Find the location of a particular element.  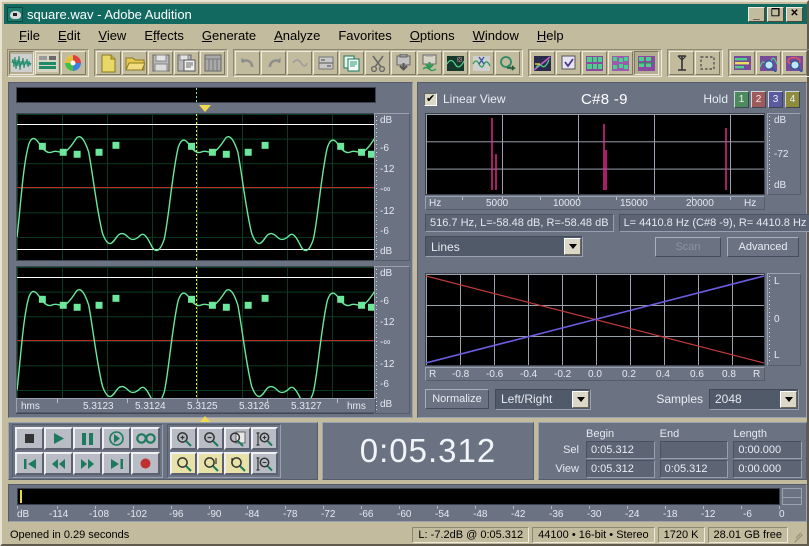

menu-edit: Edit is located at coordinates (69, 35).